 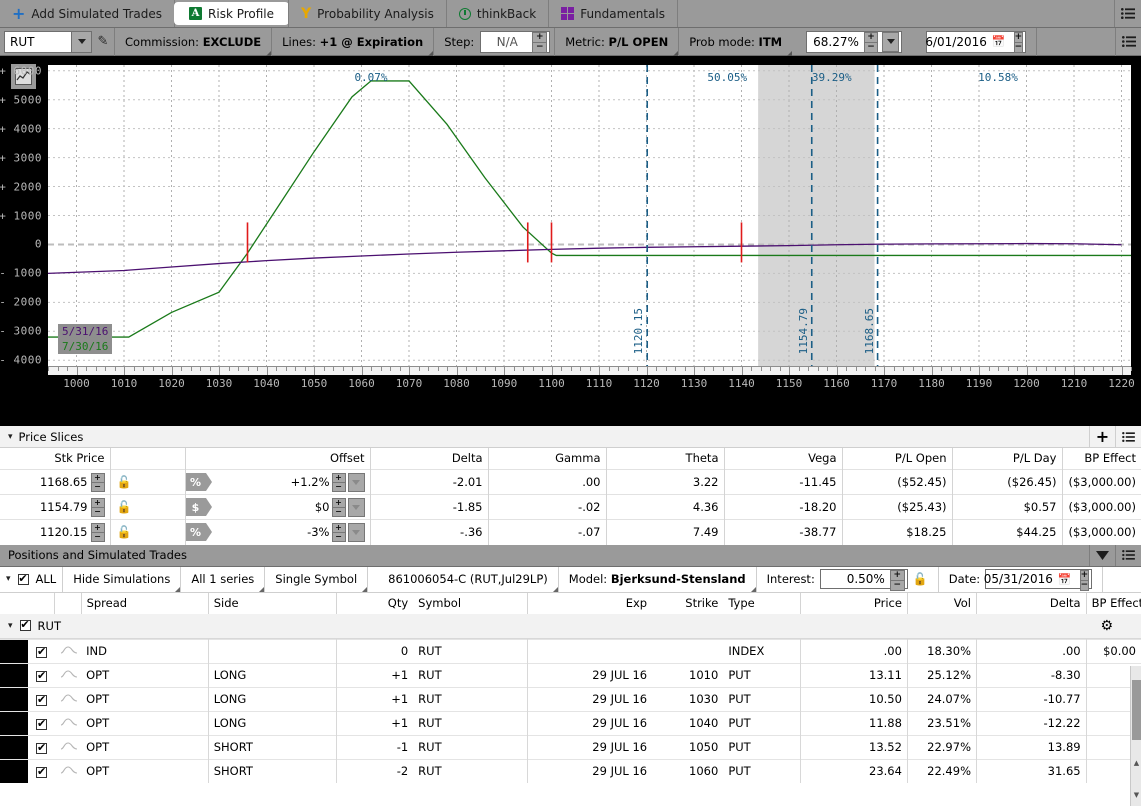 I want to click on prob-pct-dropdown, so click(x=891, y=41).